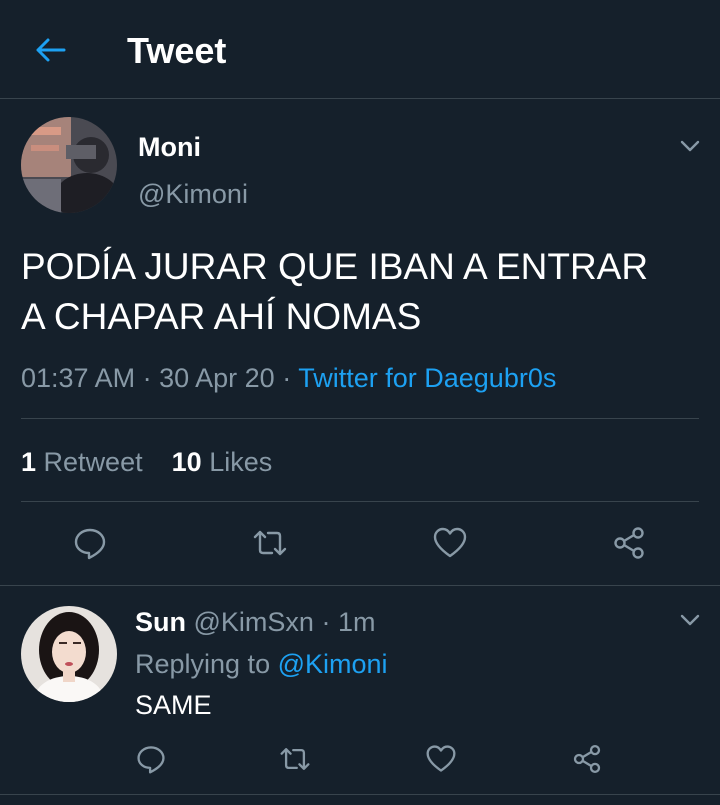 The height and width of the screenshot is (805, 720). Describe the element at coordinates (203, 664) in the screenshot. I see `replying-to-label: Replying to` at that location.